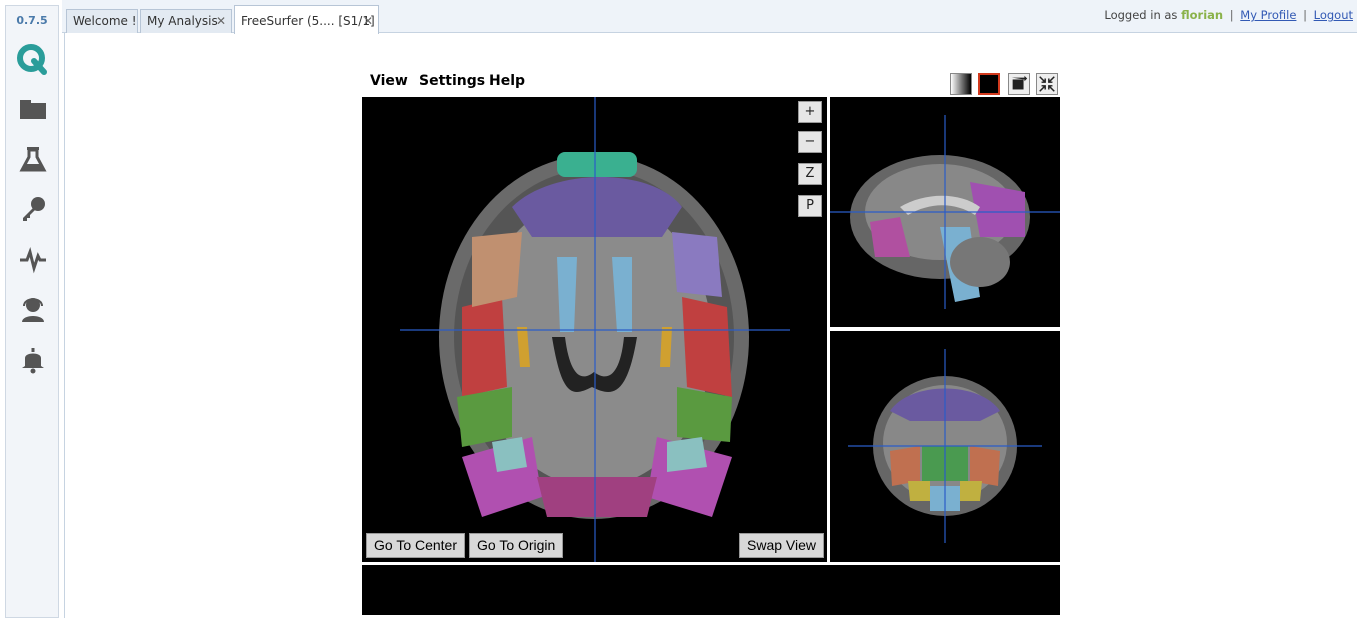 Image resolution: width=1357 pixels, height=618 pixels. Describe the element at coordinates (33, 309) in the screenshot. I see `support-agent-icon` at that location.